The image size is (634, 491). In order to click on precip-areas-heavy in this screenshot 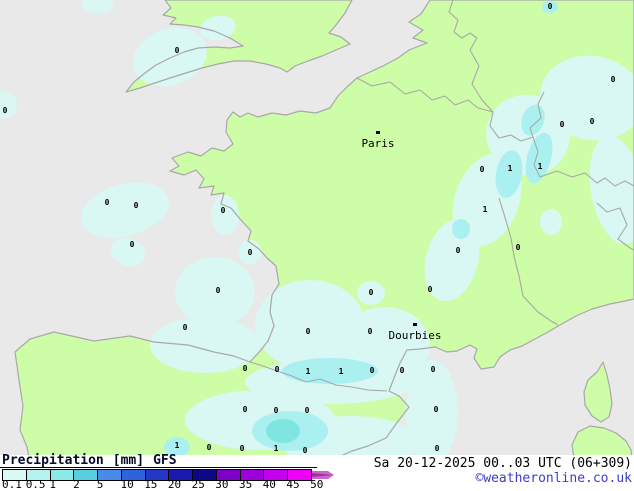, I will do `click(283, 431)`.